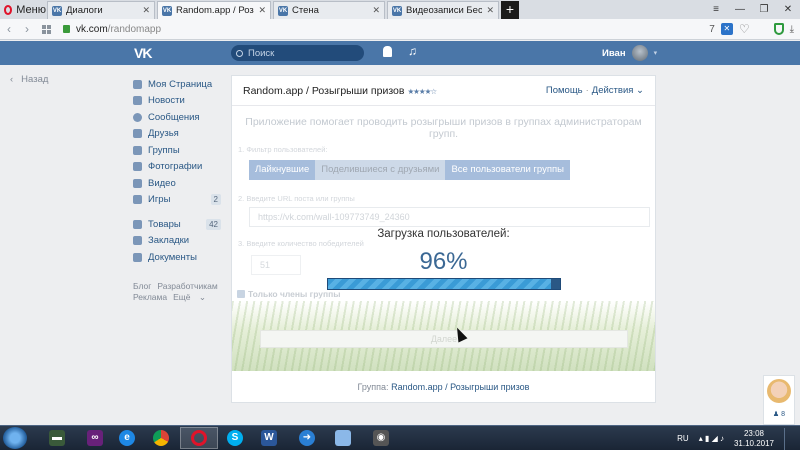 The image size is (800, 450). What do you see at coordinates (269, 438) in the screenshot?
I see `taskbar-word: W` at bounding box center [269, 438].